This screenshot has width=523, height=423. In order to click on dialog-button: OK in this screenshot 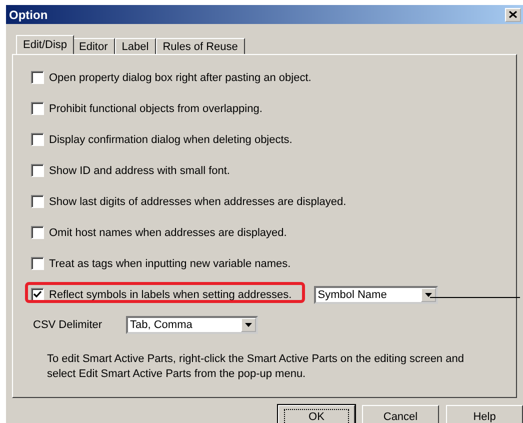, I will do `click(316, 414)`.